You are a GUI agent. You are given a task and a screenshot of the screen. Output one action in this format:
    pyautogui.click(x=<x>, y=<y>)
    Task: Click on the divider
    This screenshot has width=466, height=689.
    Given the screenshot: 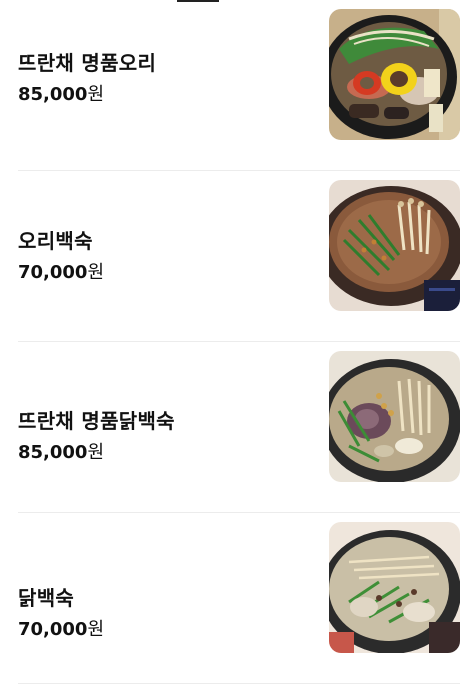 What is the action you would take?
    pyautogui.click(x=239, y=683)
    